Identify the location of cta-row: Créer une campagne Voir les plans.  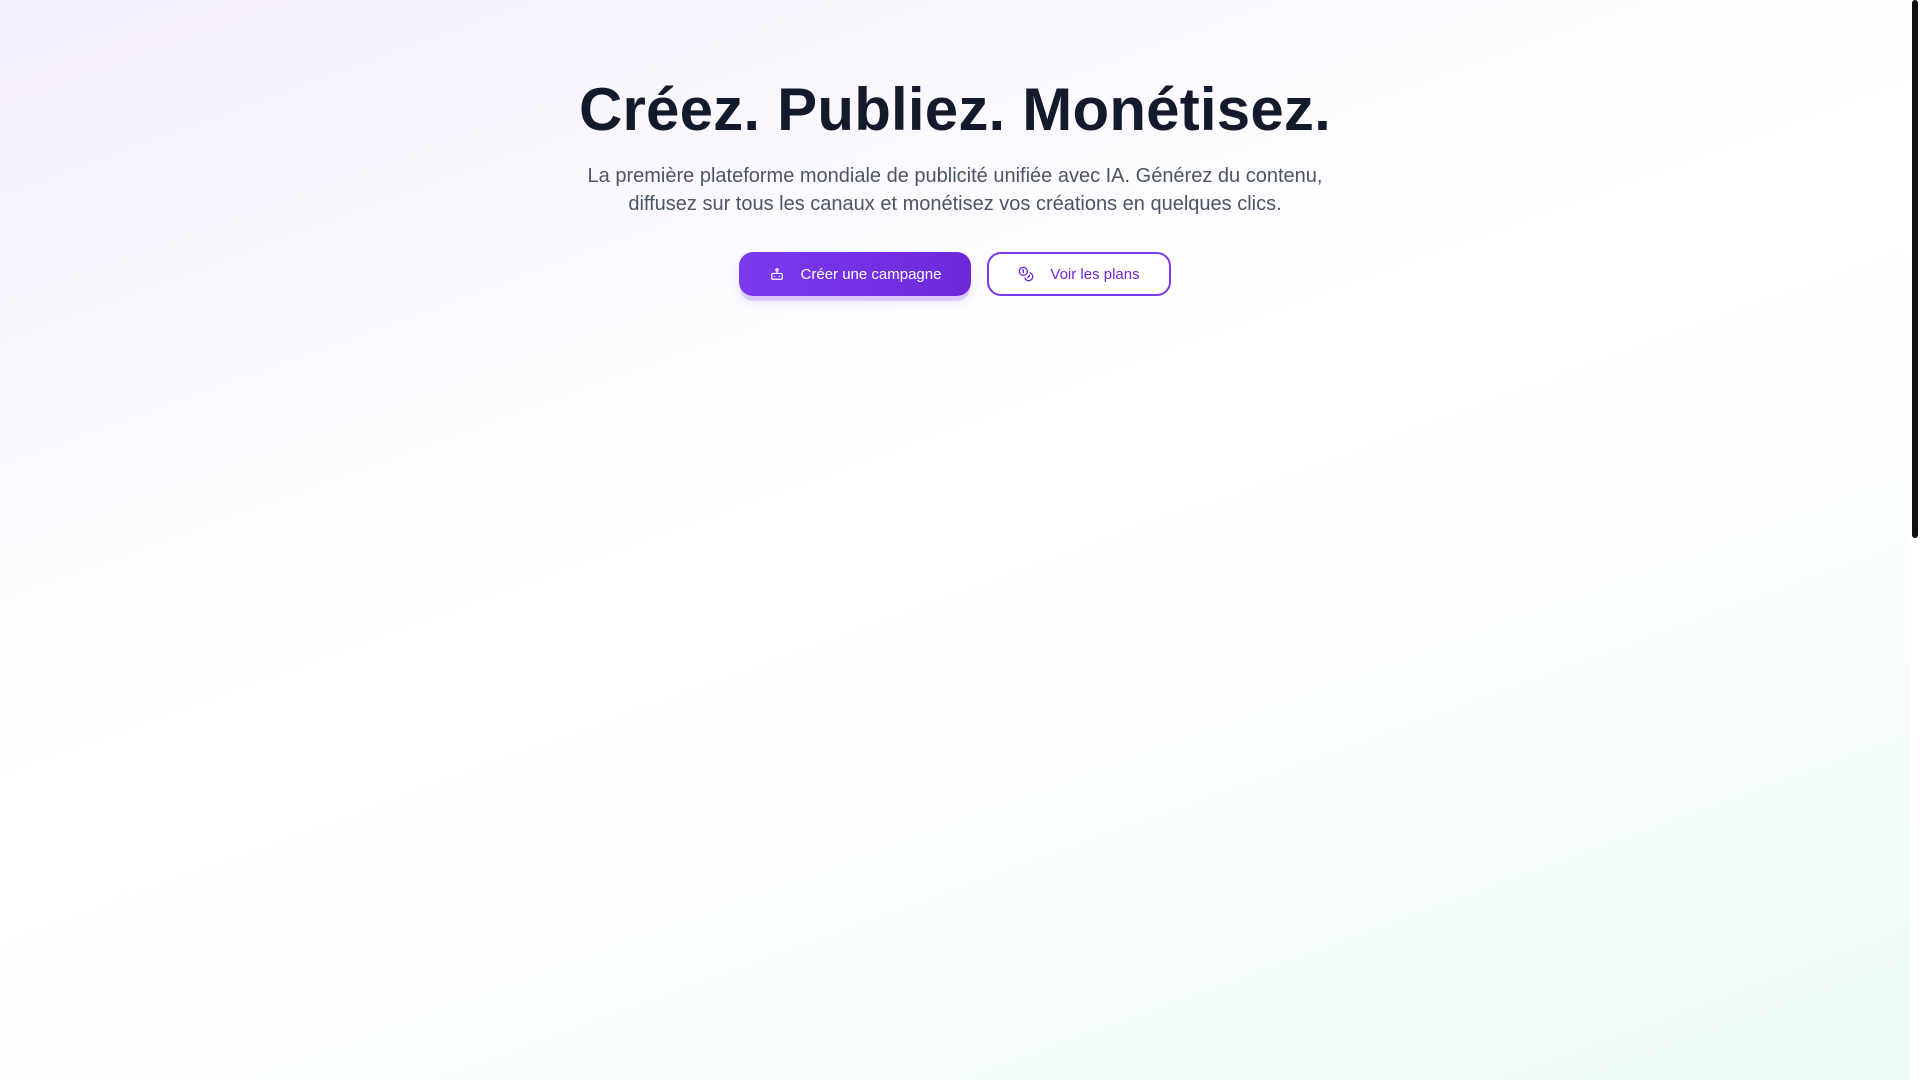
(955, 274).